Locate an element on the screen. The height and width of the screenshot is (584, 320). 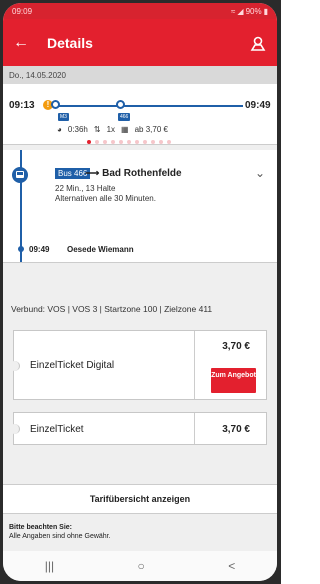
duration-icon: ◕ is located at coordinates (59, 129).